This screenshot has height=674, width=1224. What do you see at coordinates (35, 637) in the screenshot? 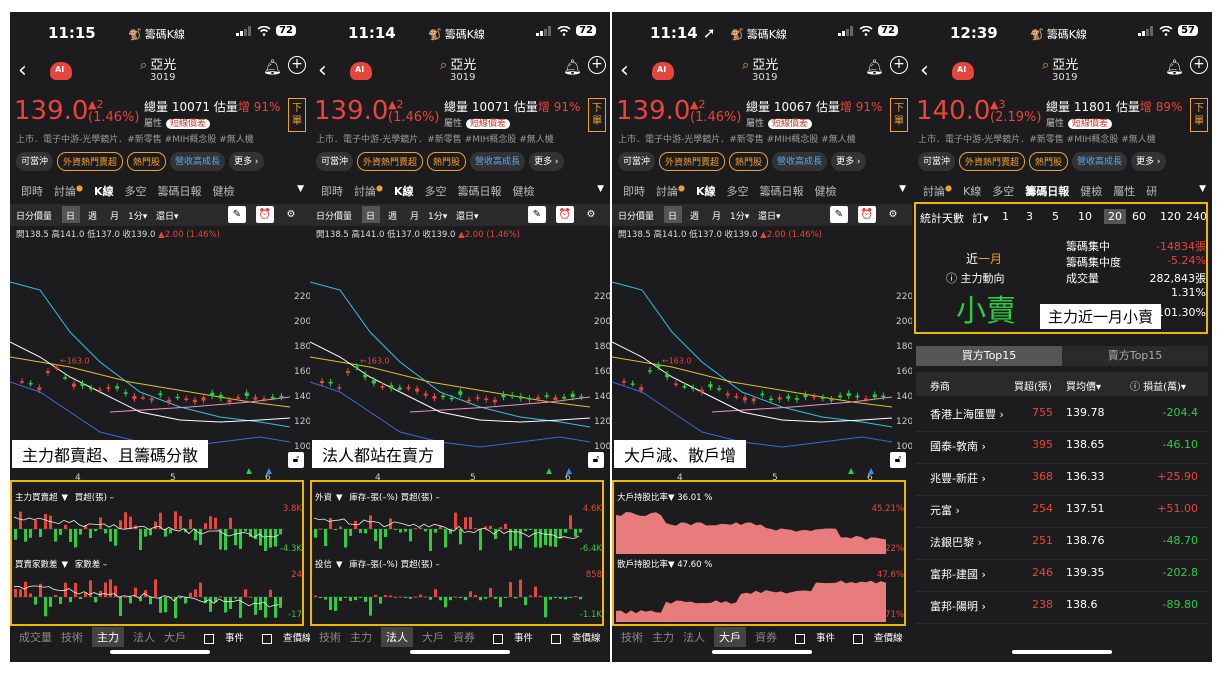
I see `indicator-tab: 成交量` at bounding box center [35, 637].